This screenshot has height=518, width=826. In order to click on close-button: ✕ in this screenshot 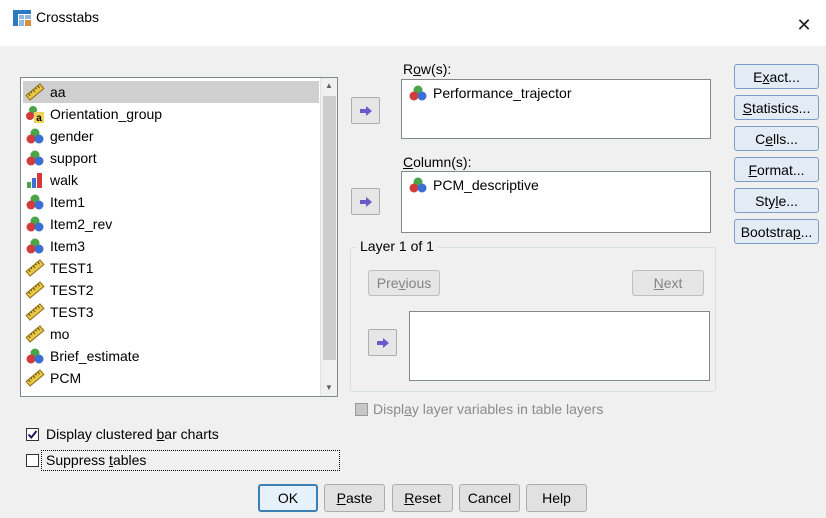, I will do `click(804, 23)`.